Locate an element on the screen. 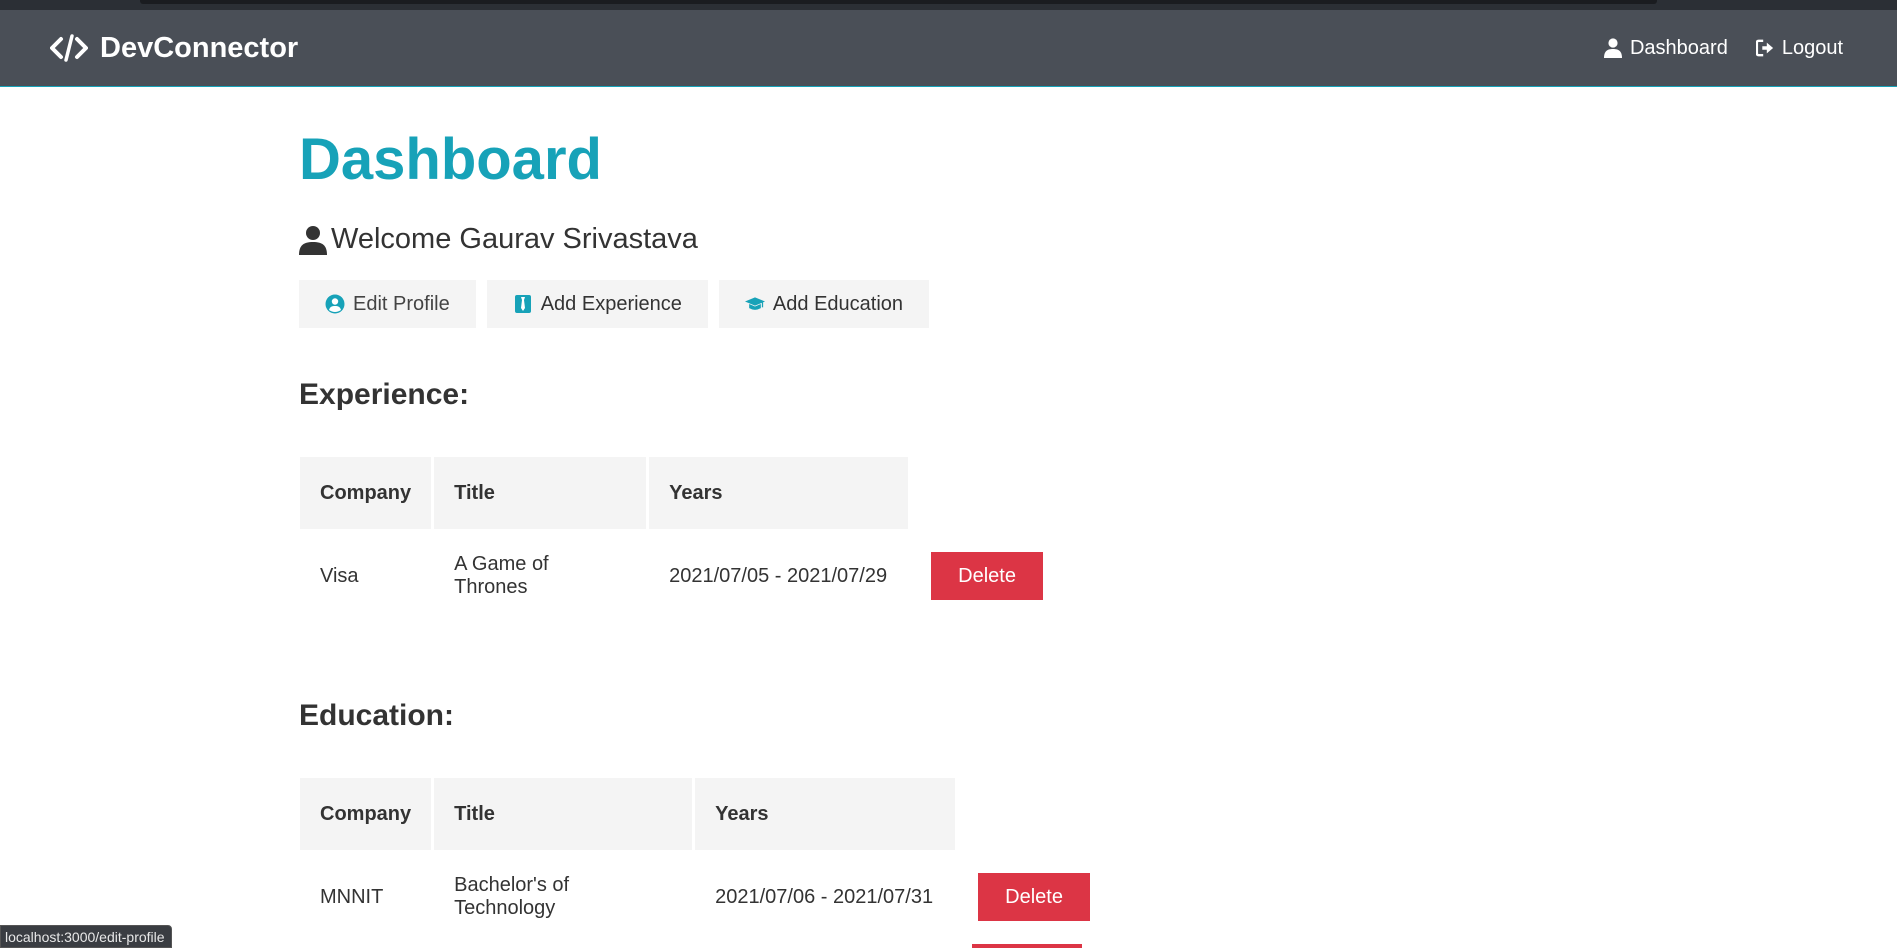 The width and height of the screenshot is (1897, 948). education-company: MNNIT is located at coordinates (352, 896).